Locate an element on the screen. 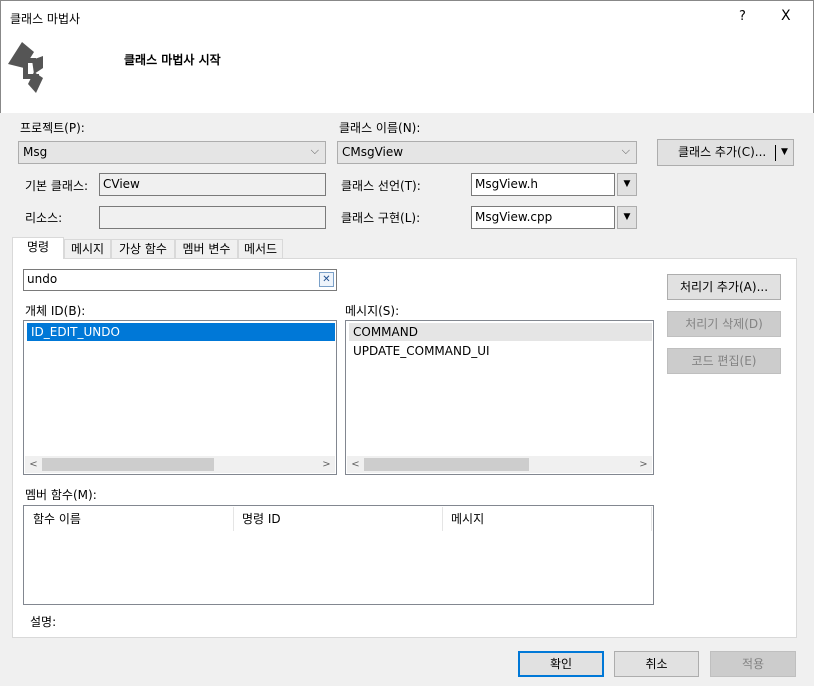 Image resolution: width=814 pixels, height=686 pixels. class-decl-label: 클래스 선언(T): is located at coordinates (381, 186).